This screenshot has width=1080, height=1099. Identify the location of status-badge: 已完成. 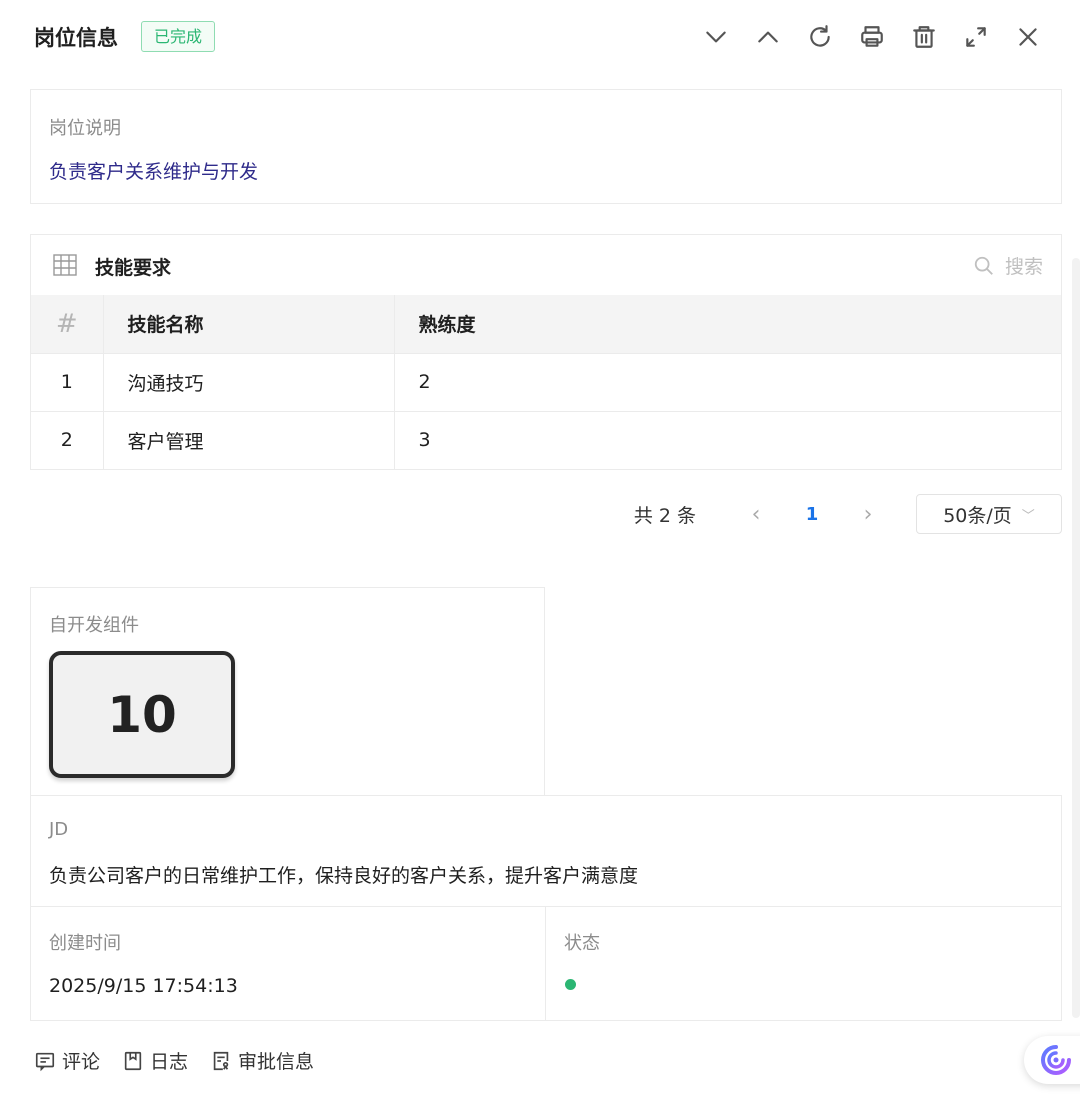
(178, 36).